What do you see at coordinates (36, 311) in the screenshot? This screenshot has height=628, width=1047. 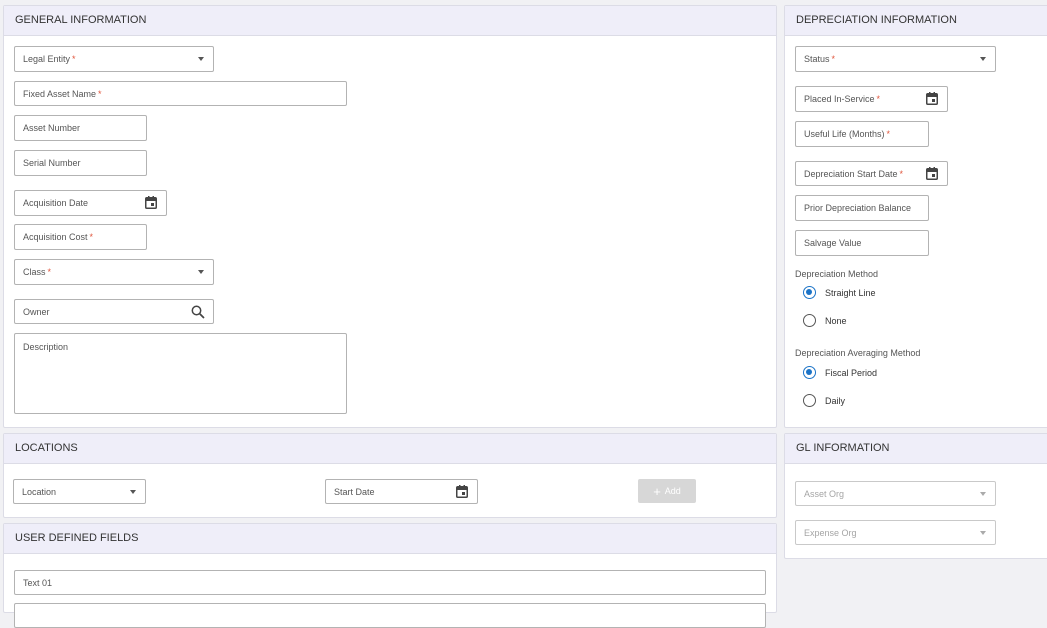 I see `owner-label: Owner` at bounding box center [36, 311].